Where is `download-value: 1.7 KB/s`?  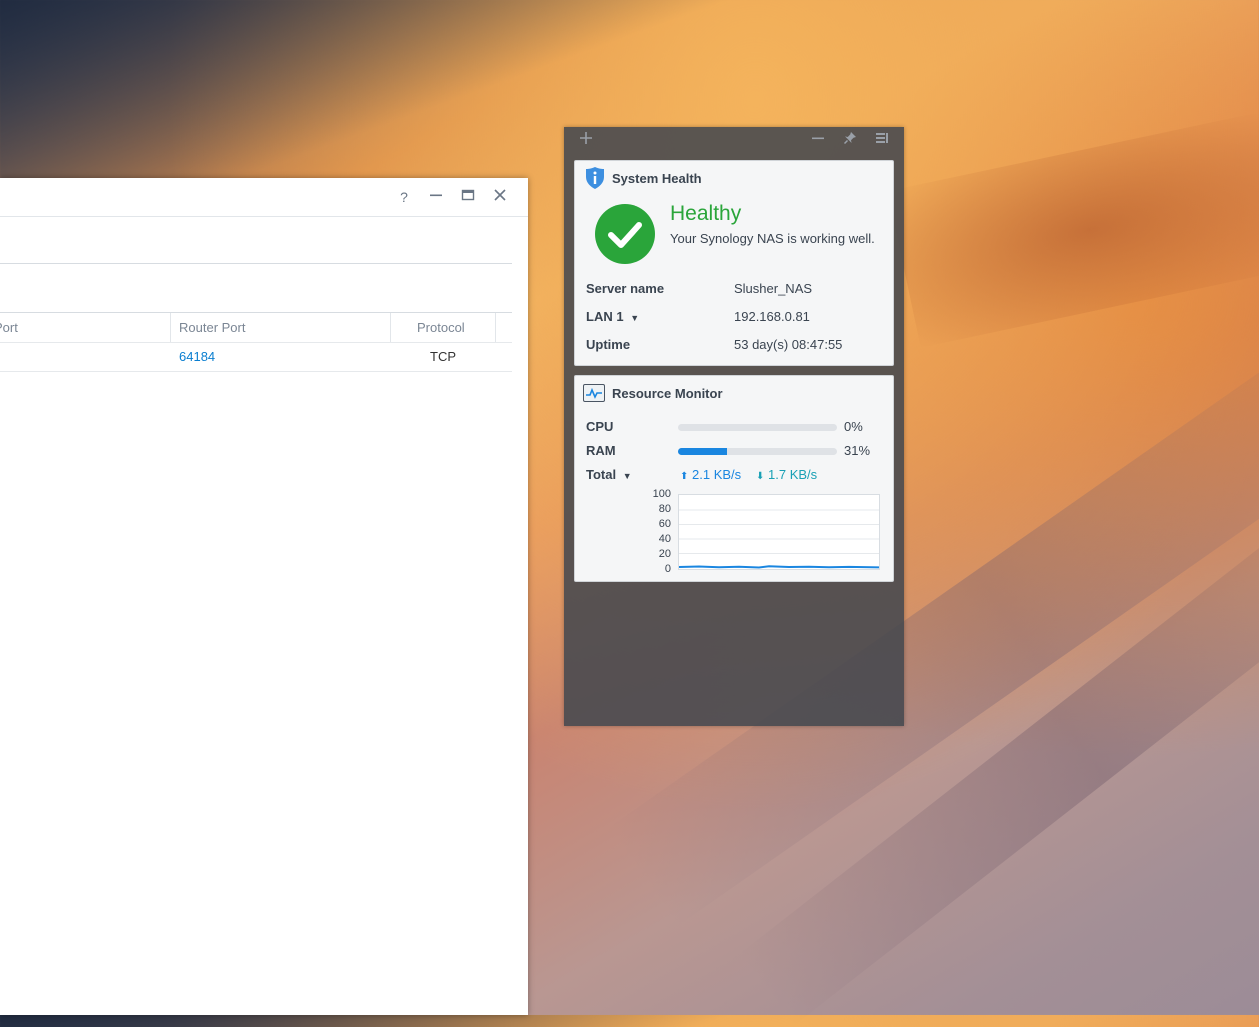
download-value: 1.7 KB/s is located at coordinates (793, 474).